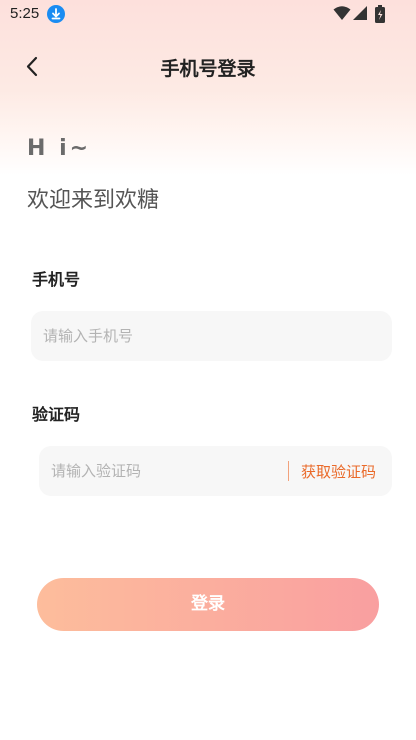 This screenshot has width=416, height=740. Describe the element at coordinates (166, 471) in the screenshot. I see `code-input` at that location.